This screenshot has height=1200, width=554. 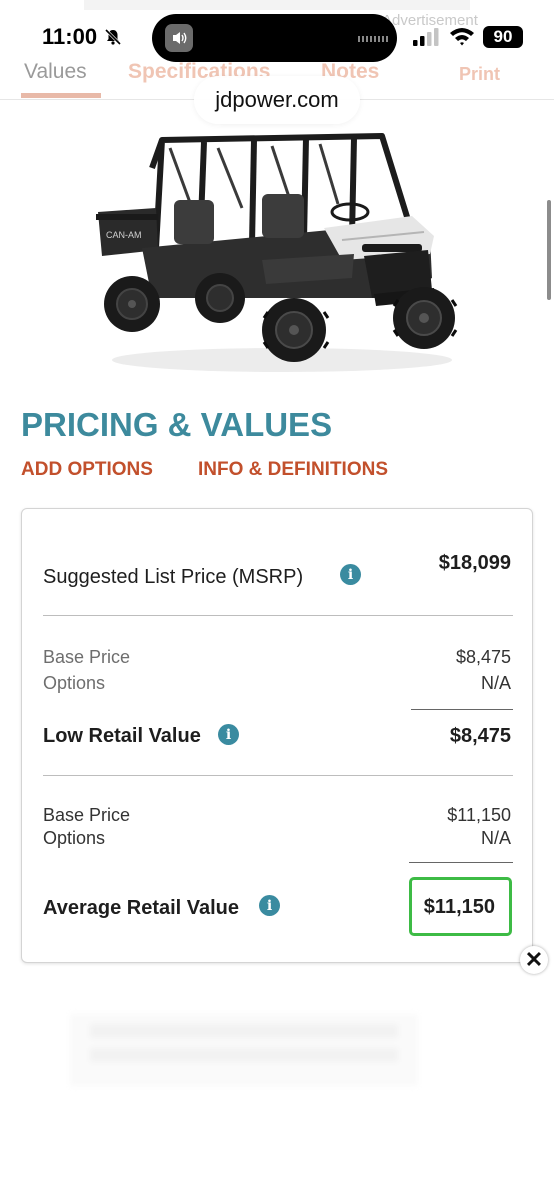 What do you see at coordinates (483, 657) in the screenshot?
I see `low-base-price-value: $8,475` at bounding box center [483, 657].